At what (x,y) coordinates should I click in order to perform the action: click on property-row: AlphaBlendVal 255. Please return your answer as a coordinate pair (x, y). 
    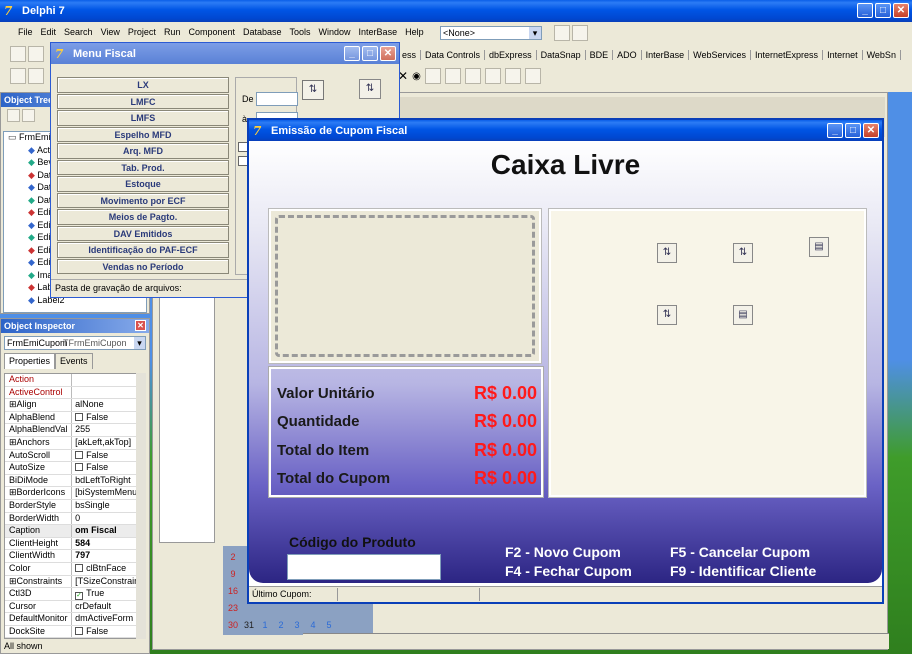
    Looking at the image, I should click on (75, 430).